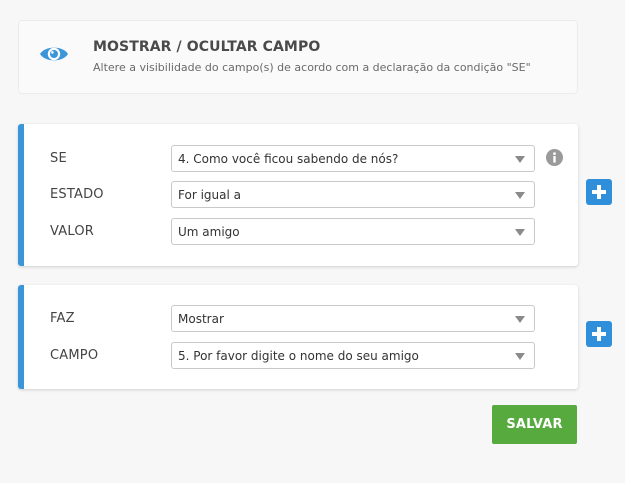  What do you see at coordinates (72, 231) in the screenshot?
I see `value-label: VALOR` at bounding box center [72, 231].